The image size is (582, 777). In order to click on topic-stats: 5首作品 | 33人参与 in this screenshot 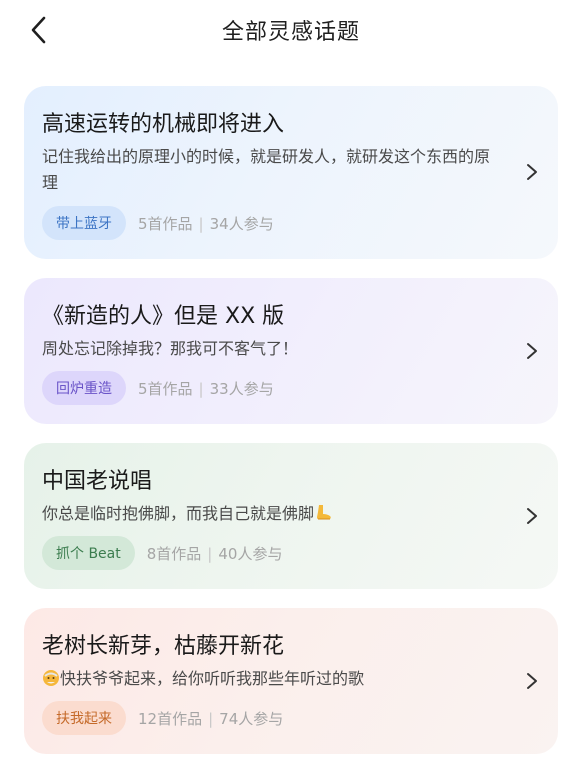, I will do `click(206, 388)`.